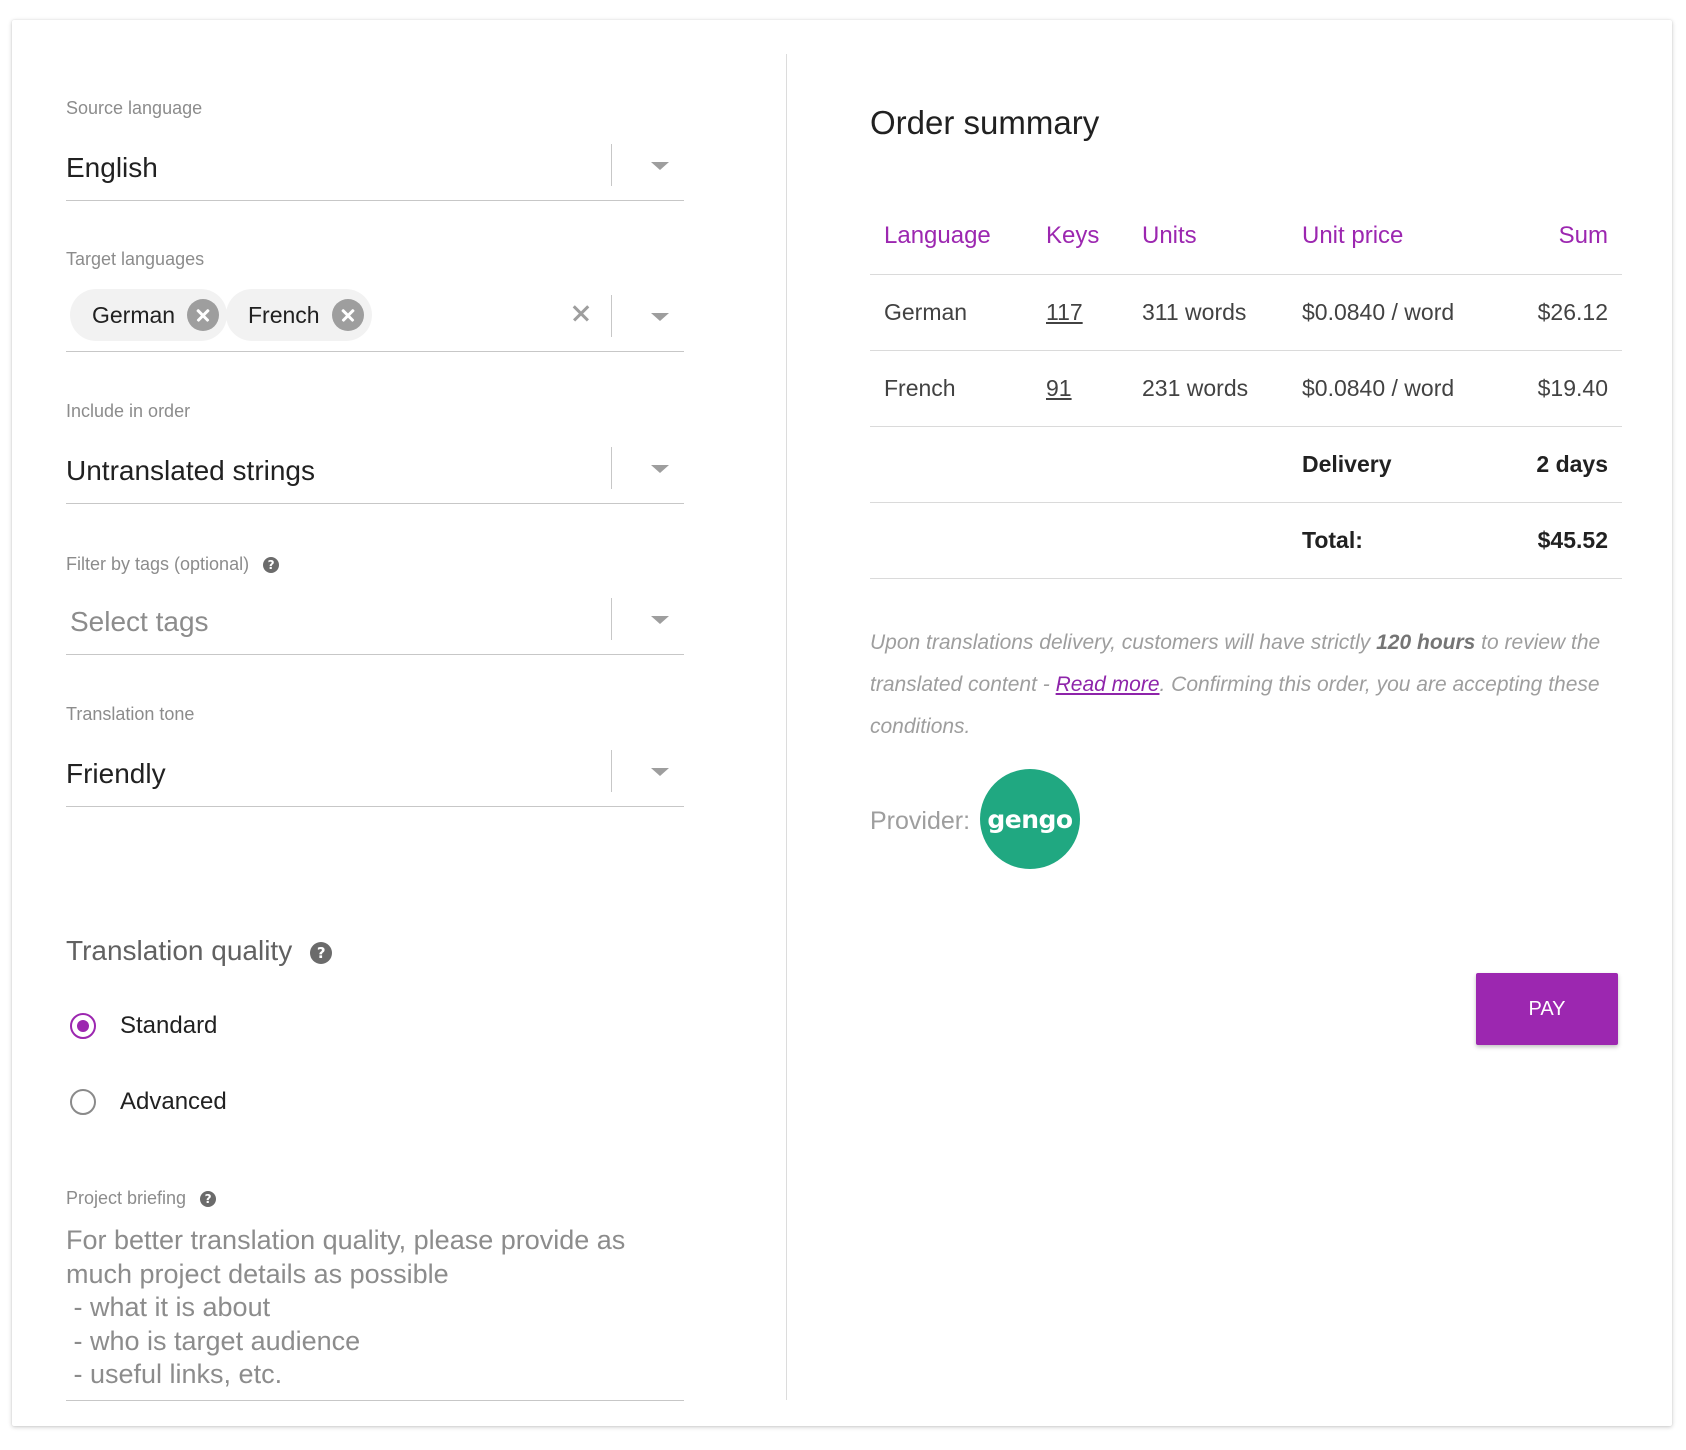  What do you see at coordinates (1194, 312) in the screenshot?
I see `row-units: 311 words` at bounding box center [1194, 312].